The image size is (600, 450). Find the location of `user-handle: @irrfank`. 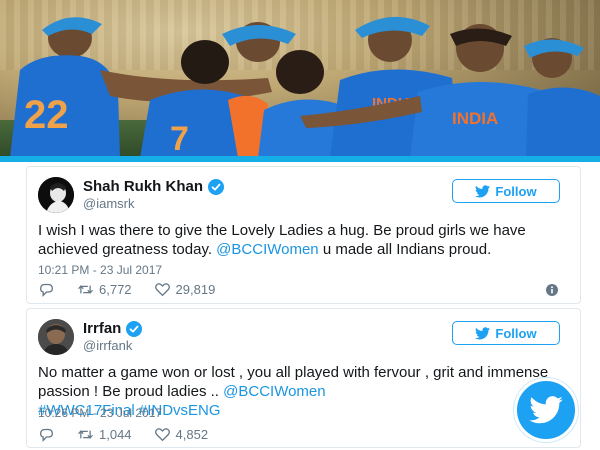

user-handle: @irrfank is located at coordinates (107, 345).